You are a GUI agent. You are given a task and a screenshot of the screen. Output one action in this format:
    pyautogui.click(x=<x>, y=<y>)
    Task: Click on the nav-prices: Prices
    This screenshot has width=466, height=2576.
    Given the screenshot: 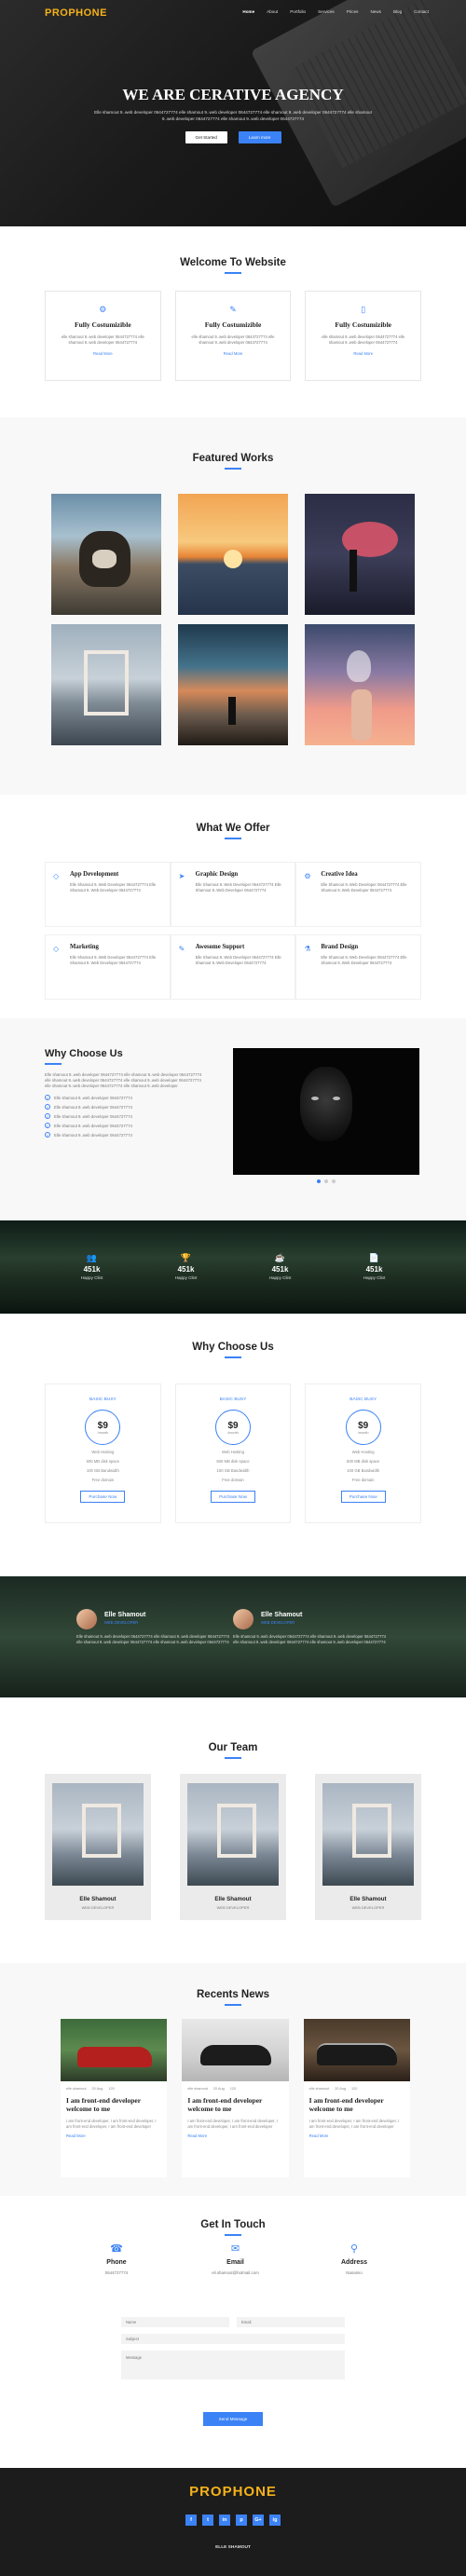 What is the action you would take?
    pyautogui.click(x=353, y=11)
    